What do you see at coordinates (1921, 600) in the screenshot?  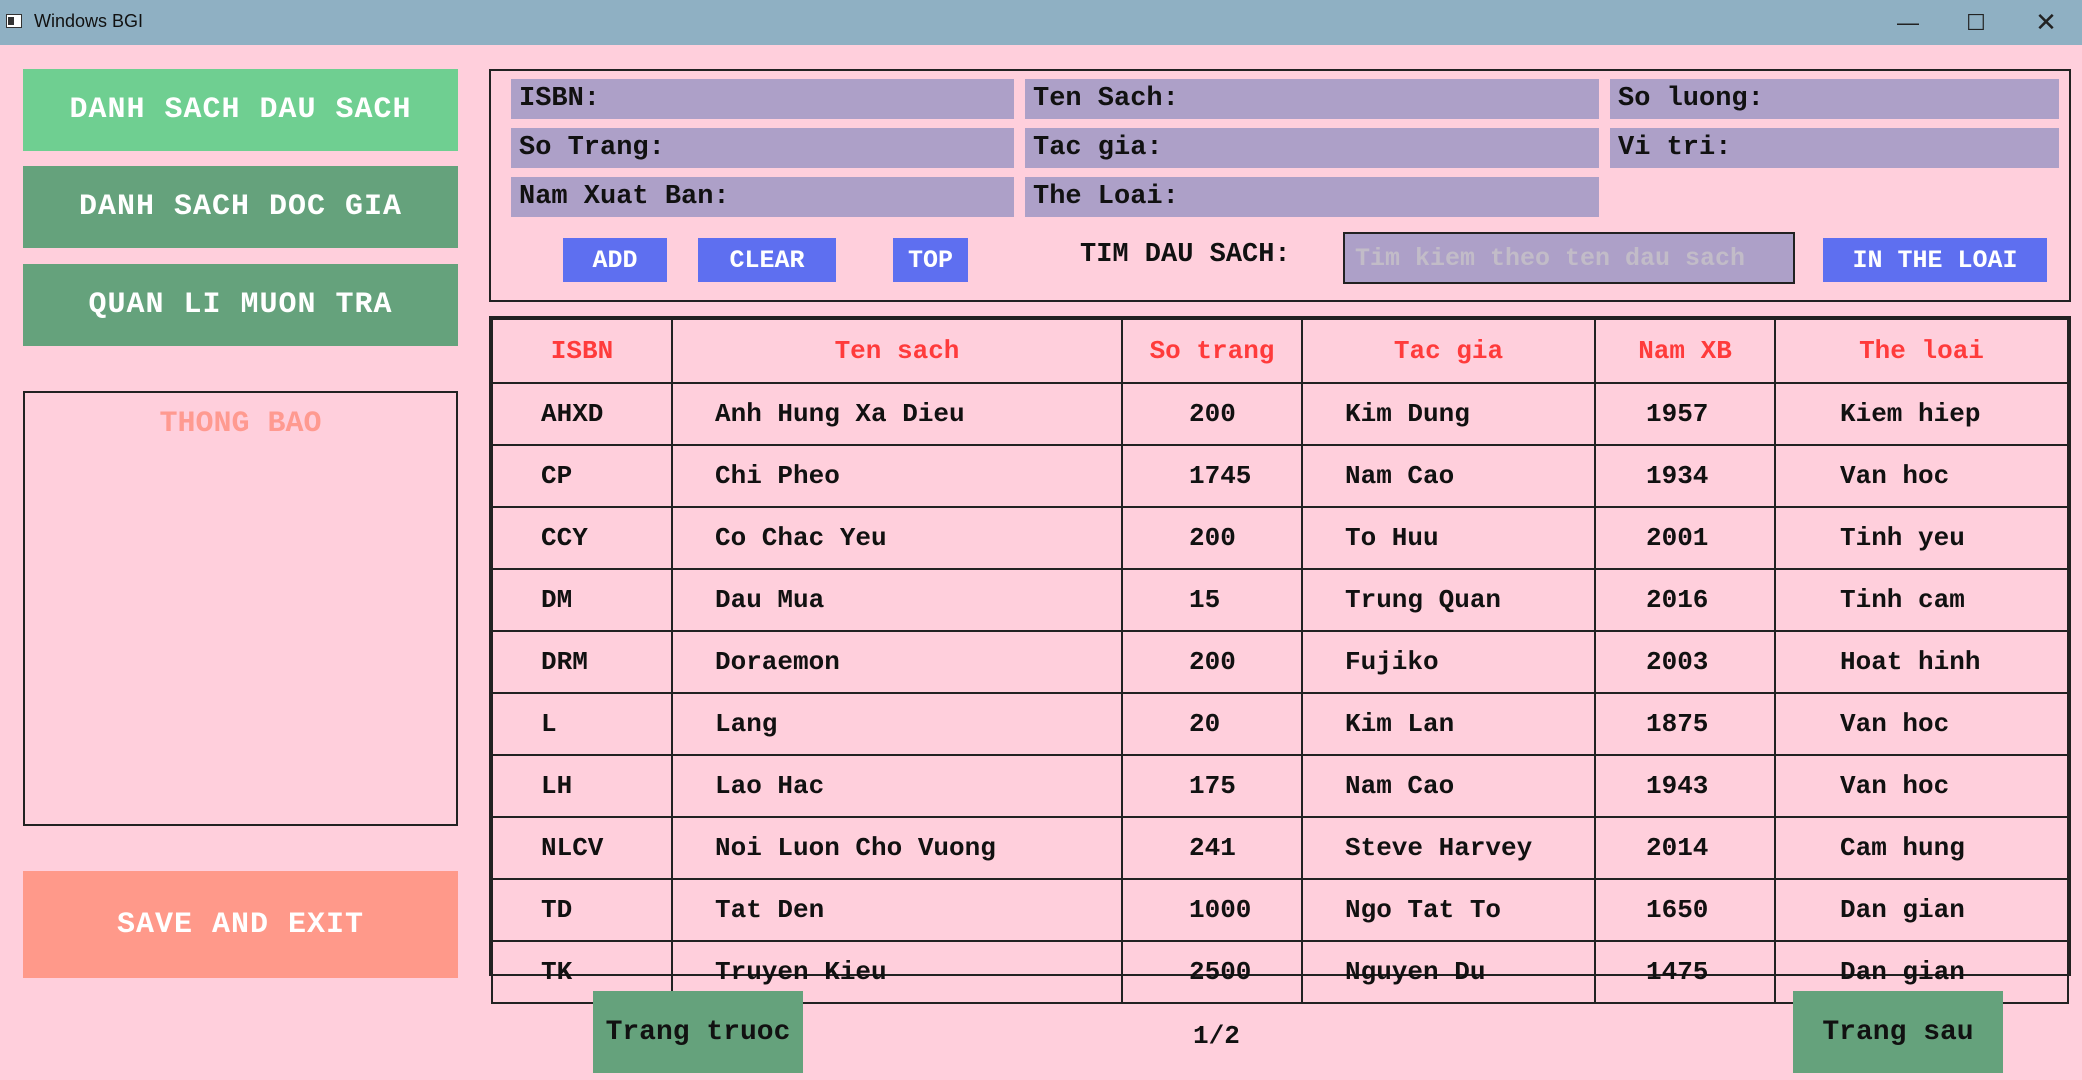 I see `cell-the-loai: Tinh cam` at bounding box center [1921, 600].